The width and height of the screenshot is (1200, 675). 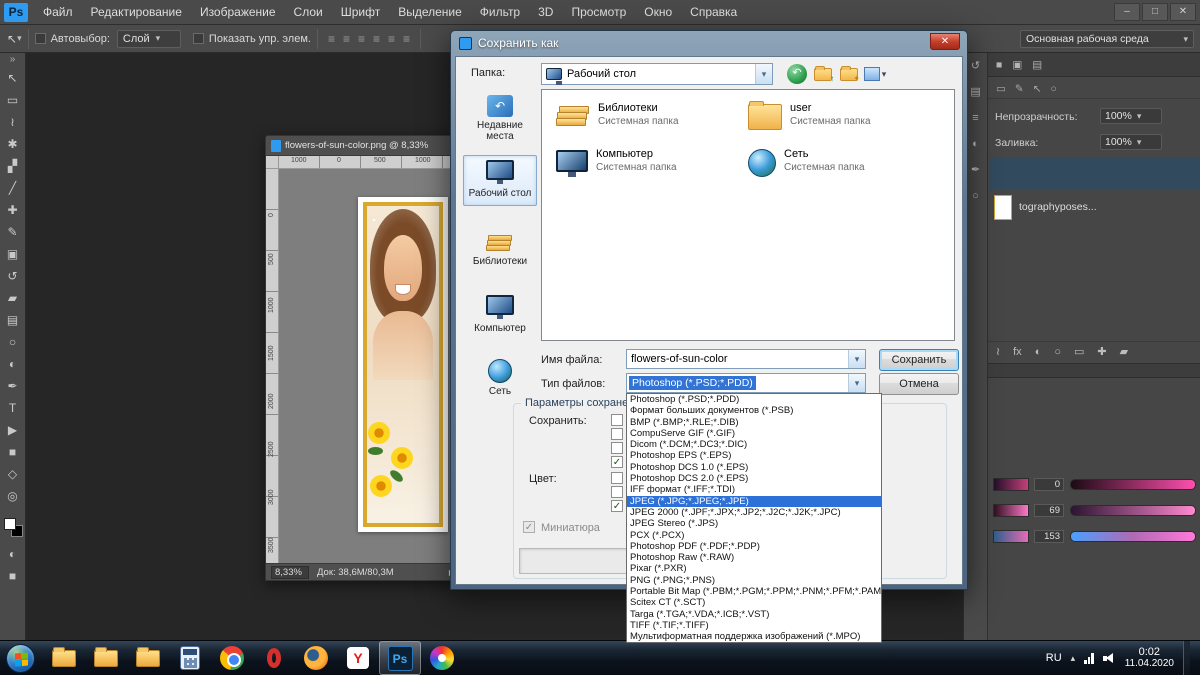 What do you see at coordinates (657, 74) in the screenshot?
I see `folder-combobox: Рабочий стол ▾` at bounding box center [657, 74].